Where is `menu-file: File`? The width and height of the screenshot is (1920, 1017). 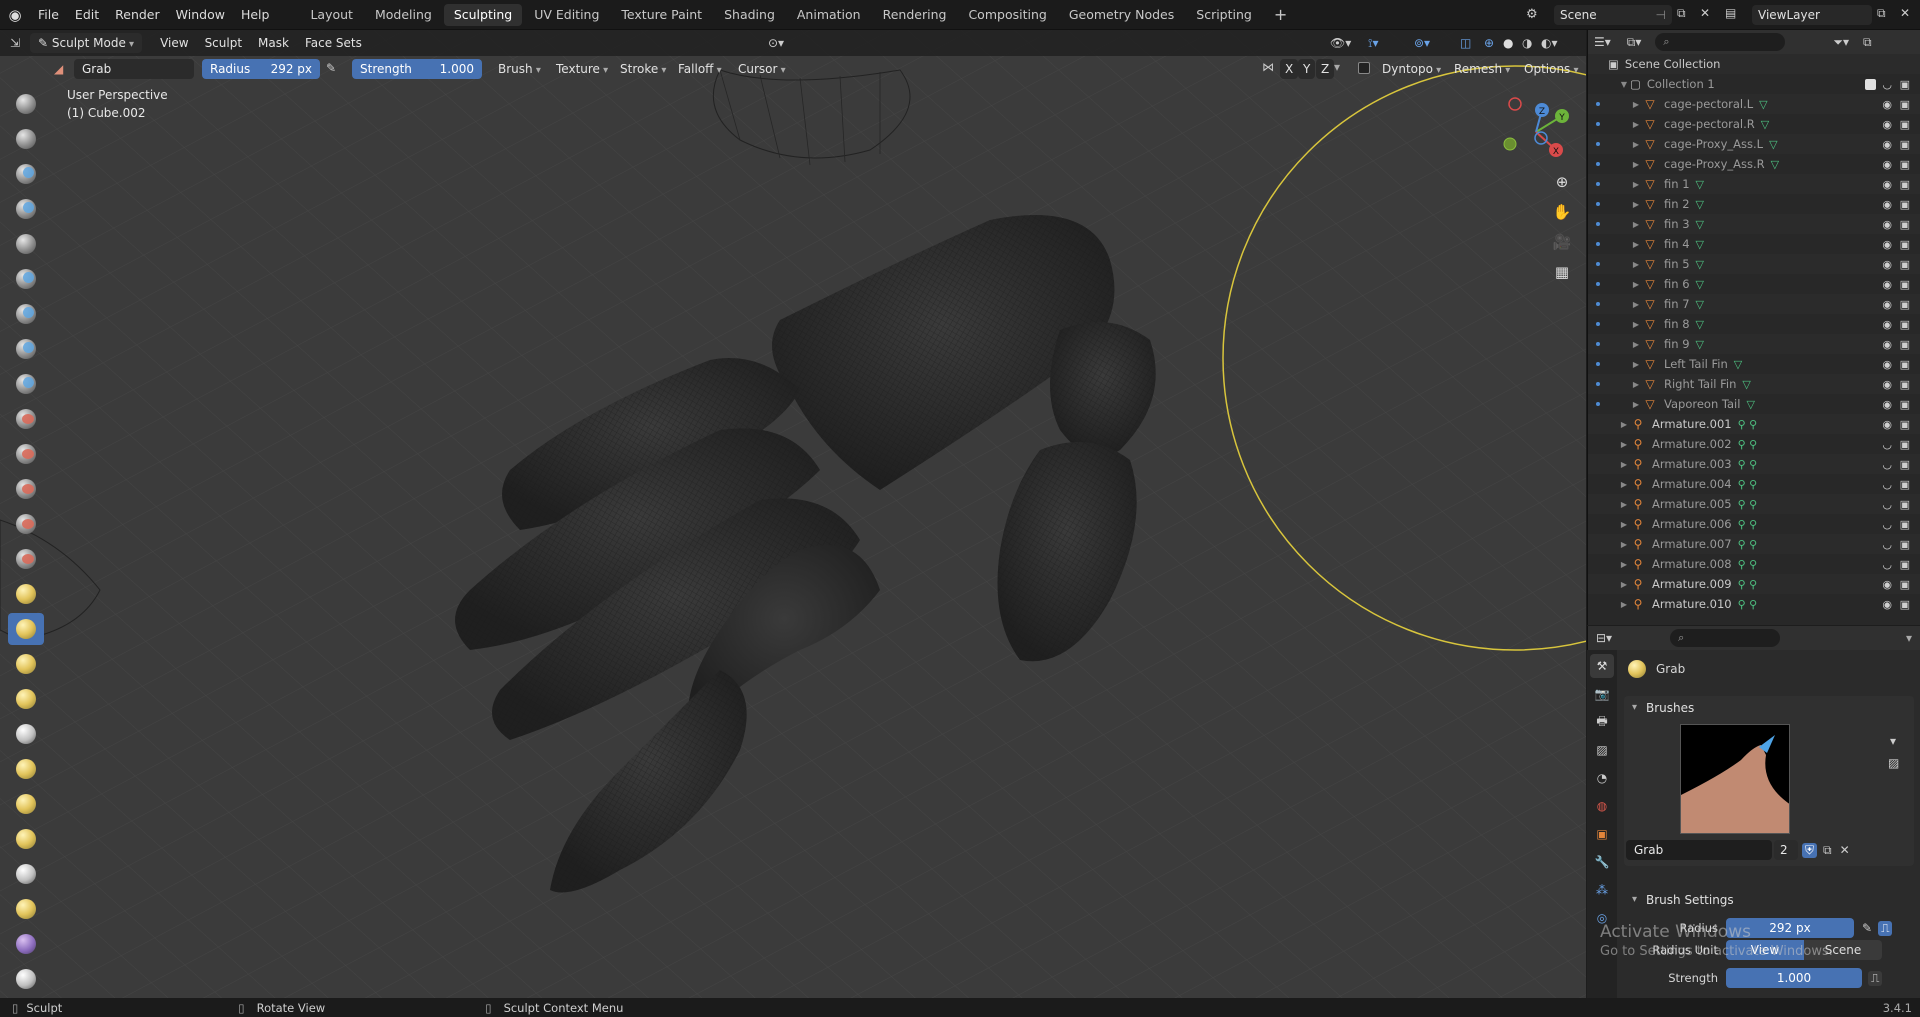 menu-file: File is located at coordinates (48, 15).